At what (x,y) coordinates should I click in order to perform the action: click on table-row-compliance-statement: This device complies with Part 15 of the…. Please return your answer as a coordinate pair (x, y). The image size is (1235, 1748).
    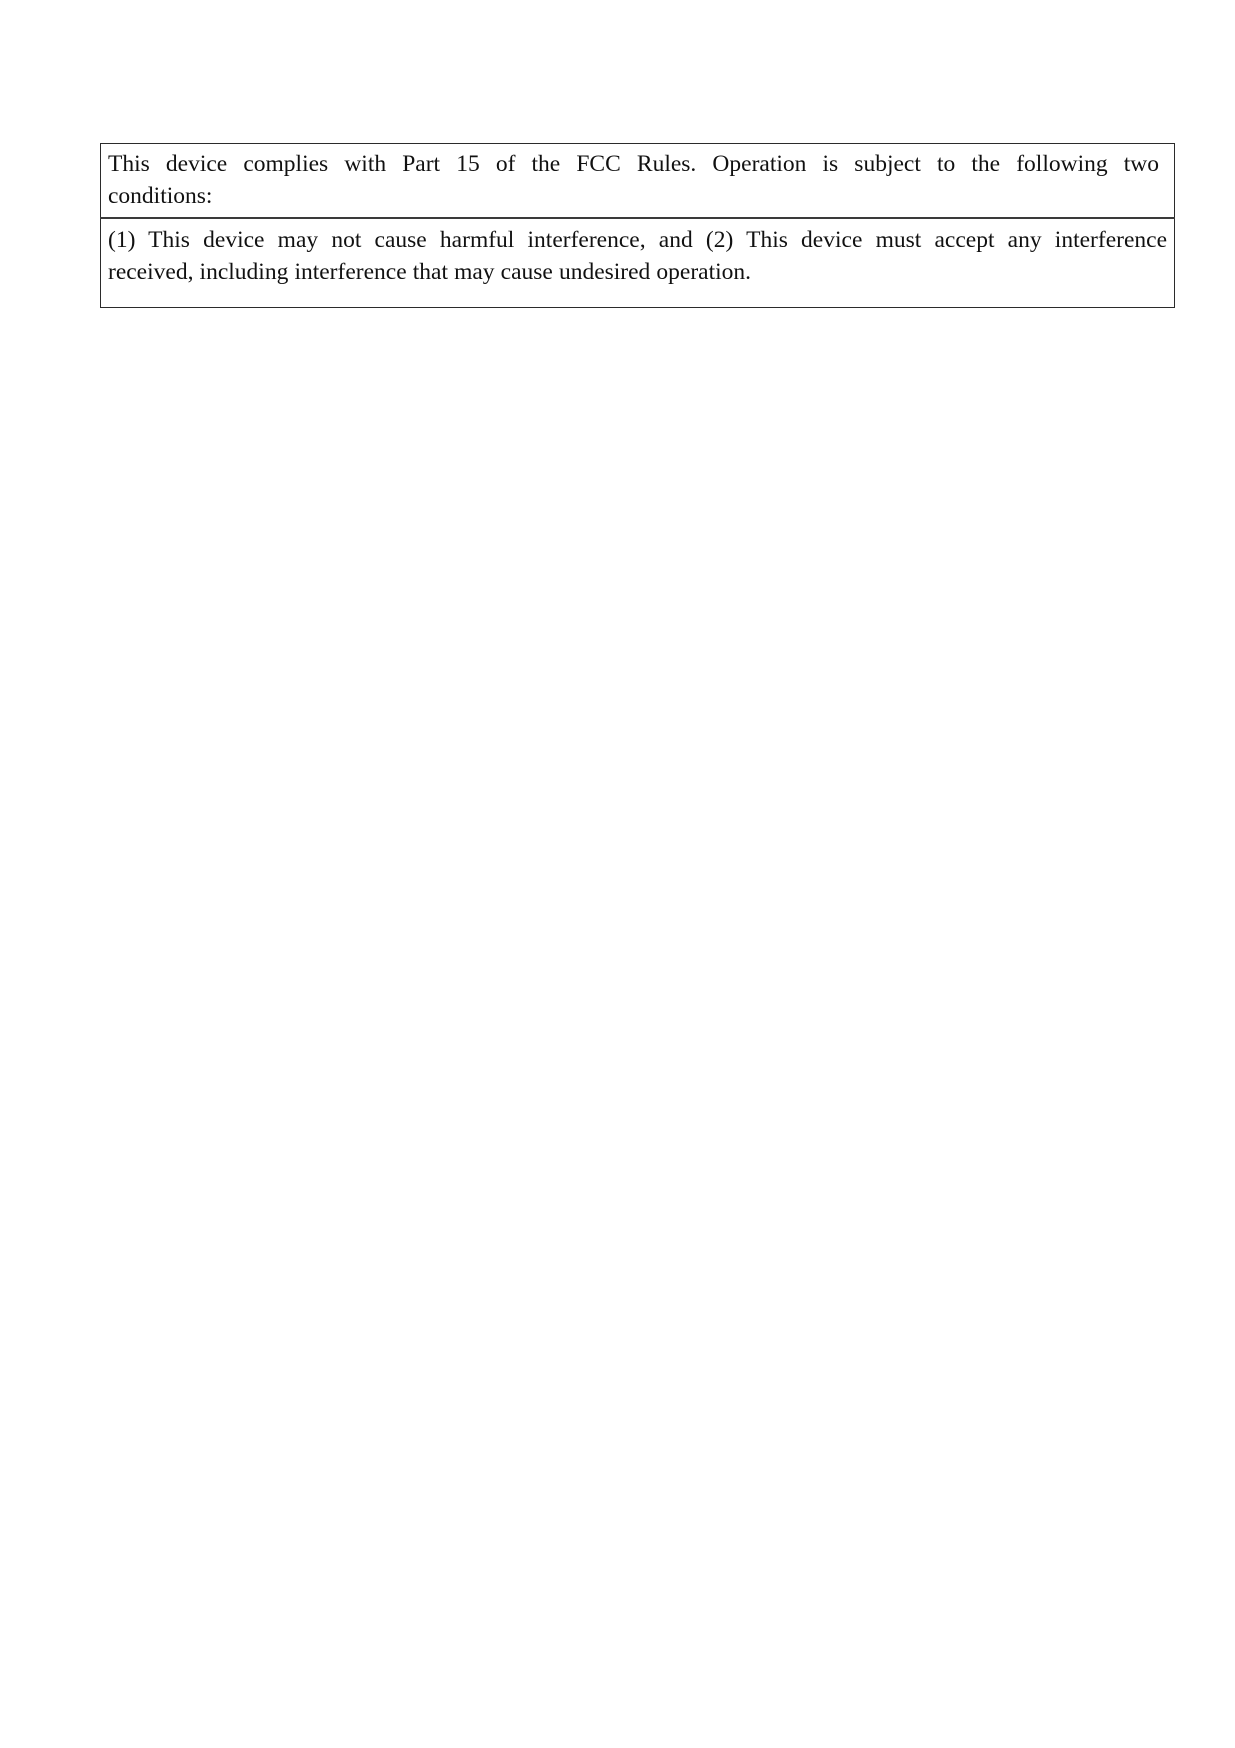
    Looking at the image, I should click on (637, 181).